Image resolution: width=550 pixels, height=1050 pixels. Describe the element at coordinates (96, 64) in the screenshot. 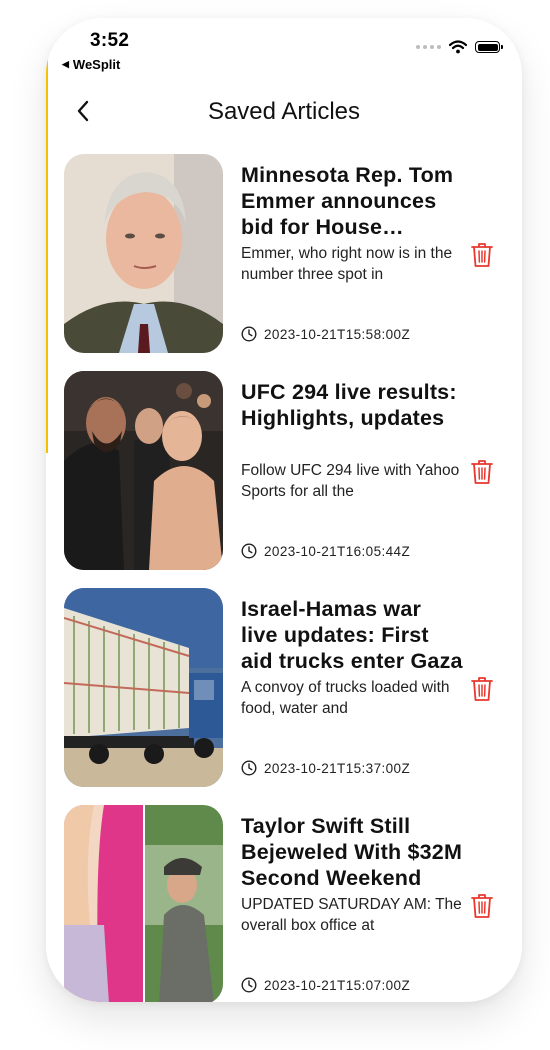

I see `back-to-app-label: WeSplit` at that location.